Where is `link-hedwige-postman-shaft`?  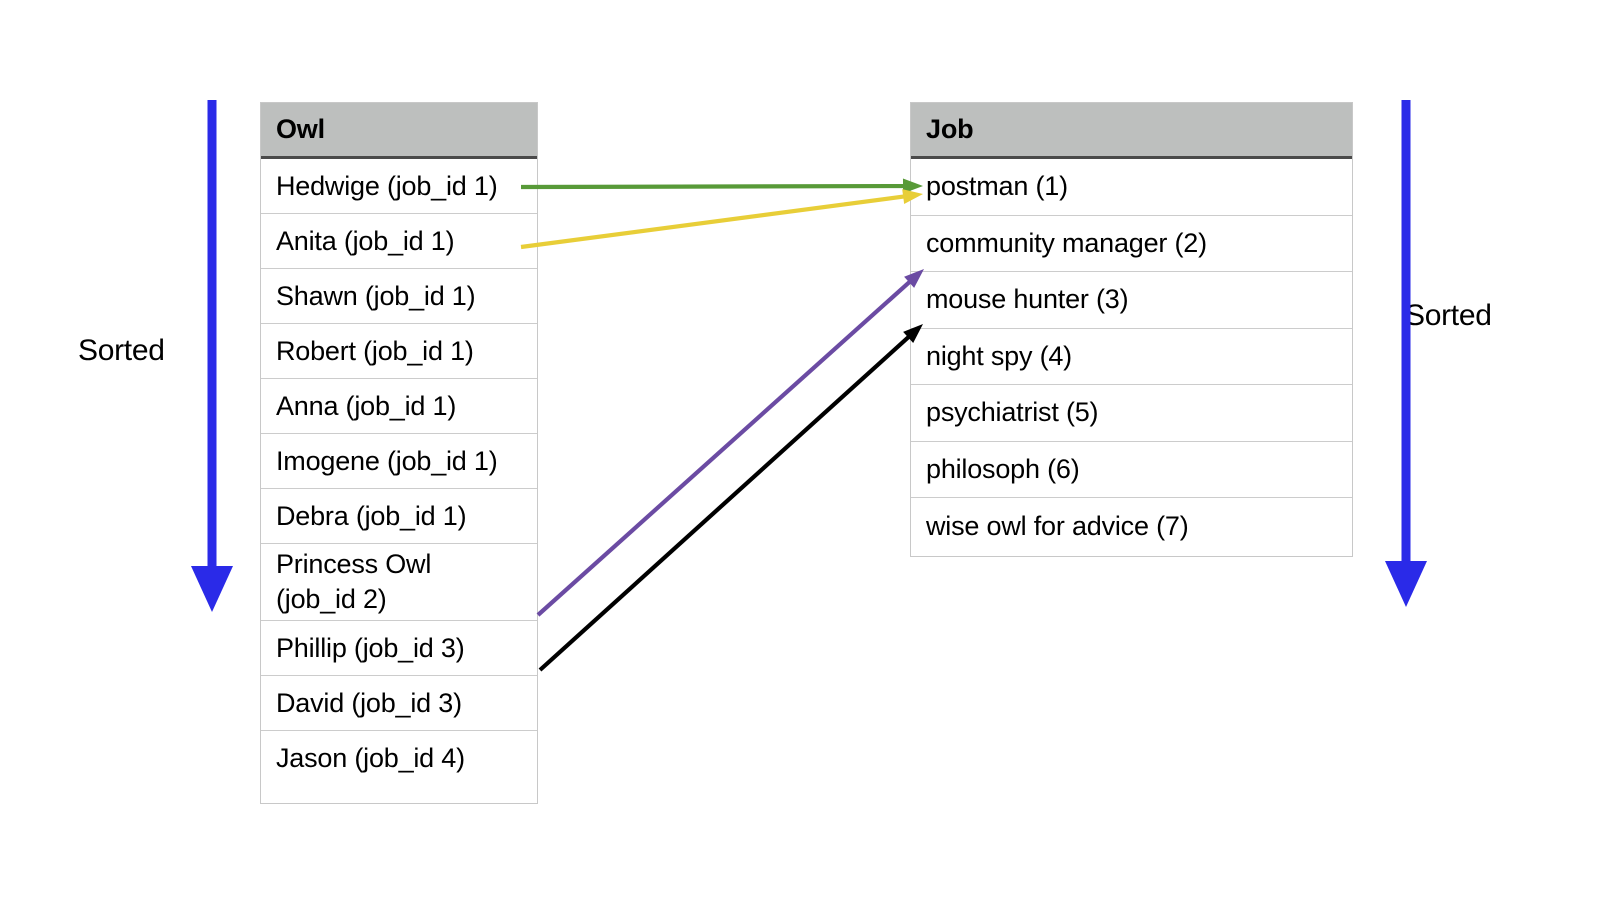 link-hedwige-postman-shaft is located at coordinates (714, 186).